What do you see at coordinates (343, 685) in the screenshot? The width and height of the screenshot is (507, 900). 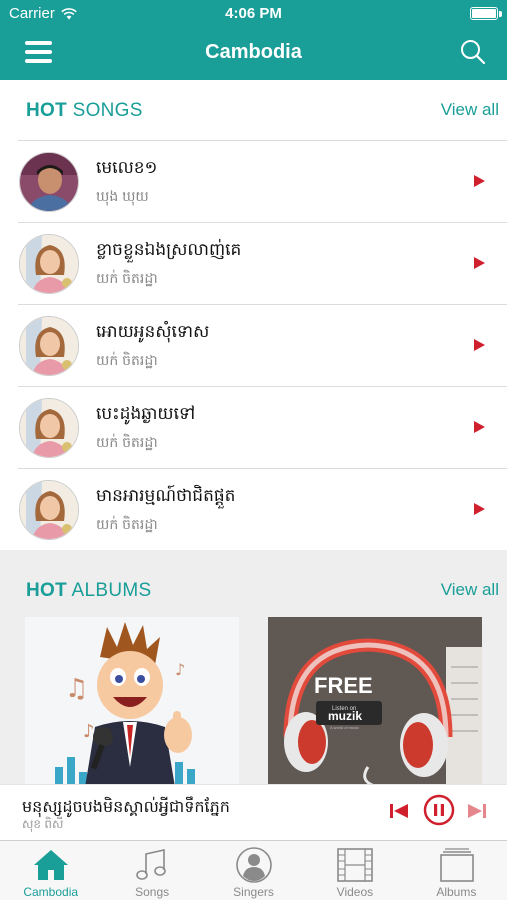 I see `album-free-text: FREE` at bounding box center [343, 685].